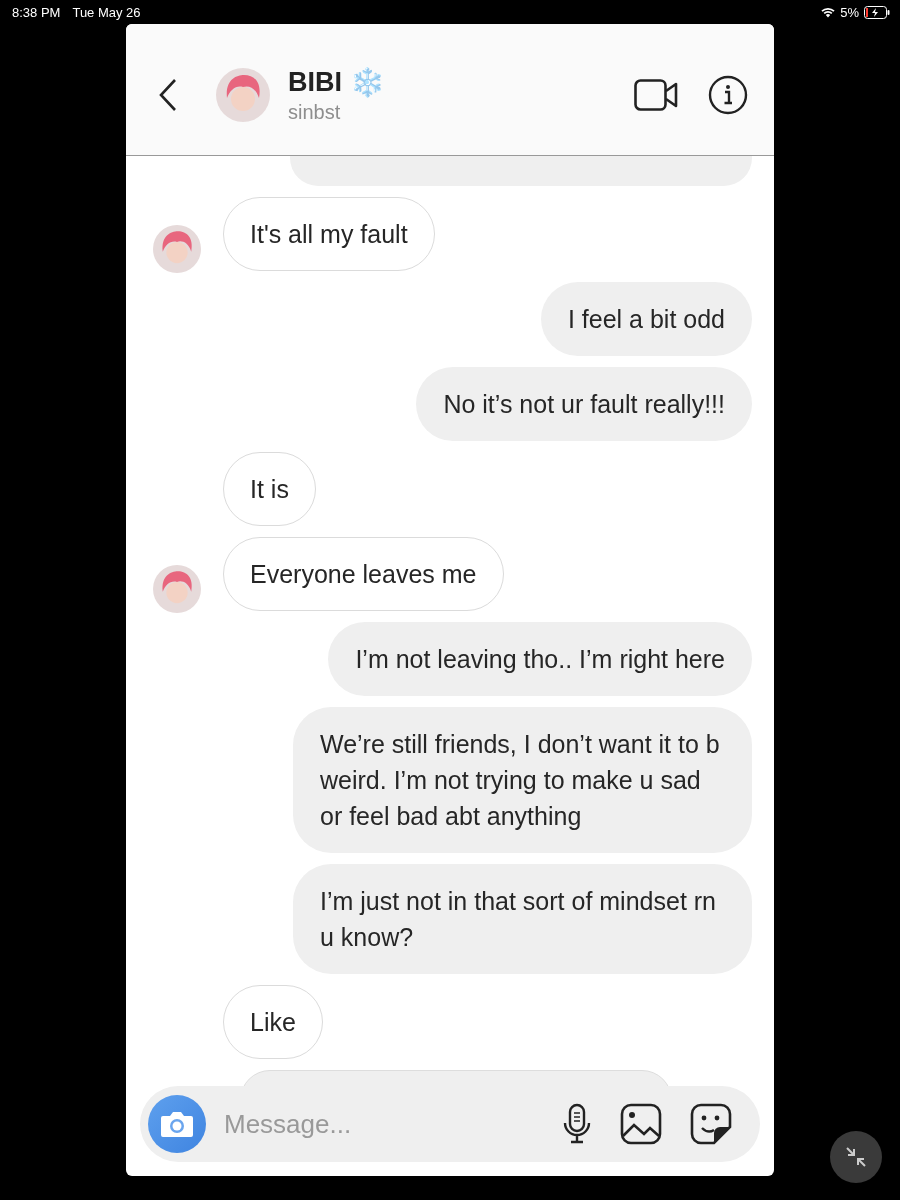  I want to click on message-bubble: Everyone leaves me, so click(363, 574).